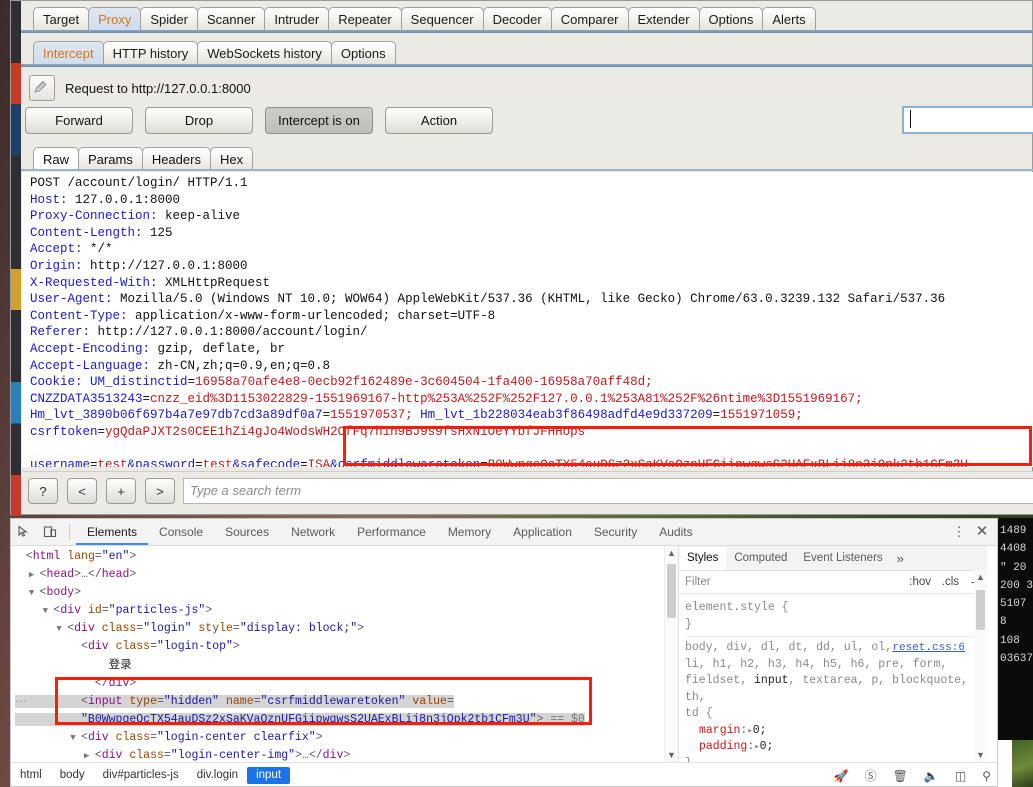 Image resolution: width=1033 pixels, height=787 pixels. I want to click on breadcrumb-input: input, so click(269, 775).